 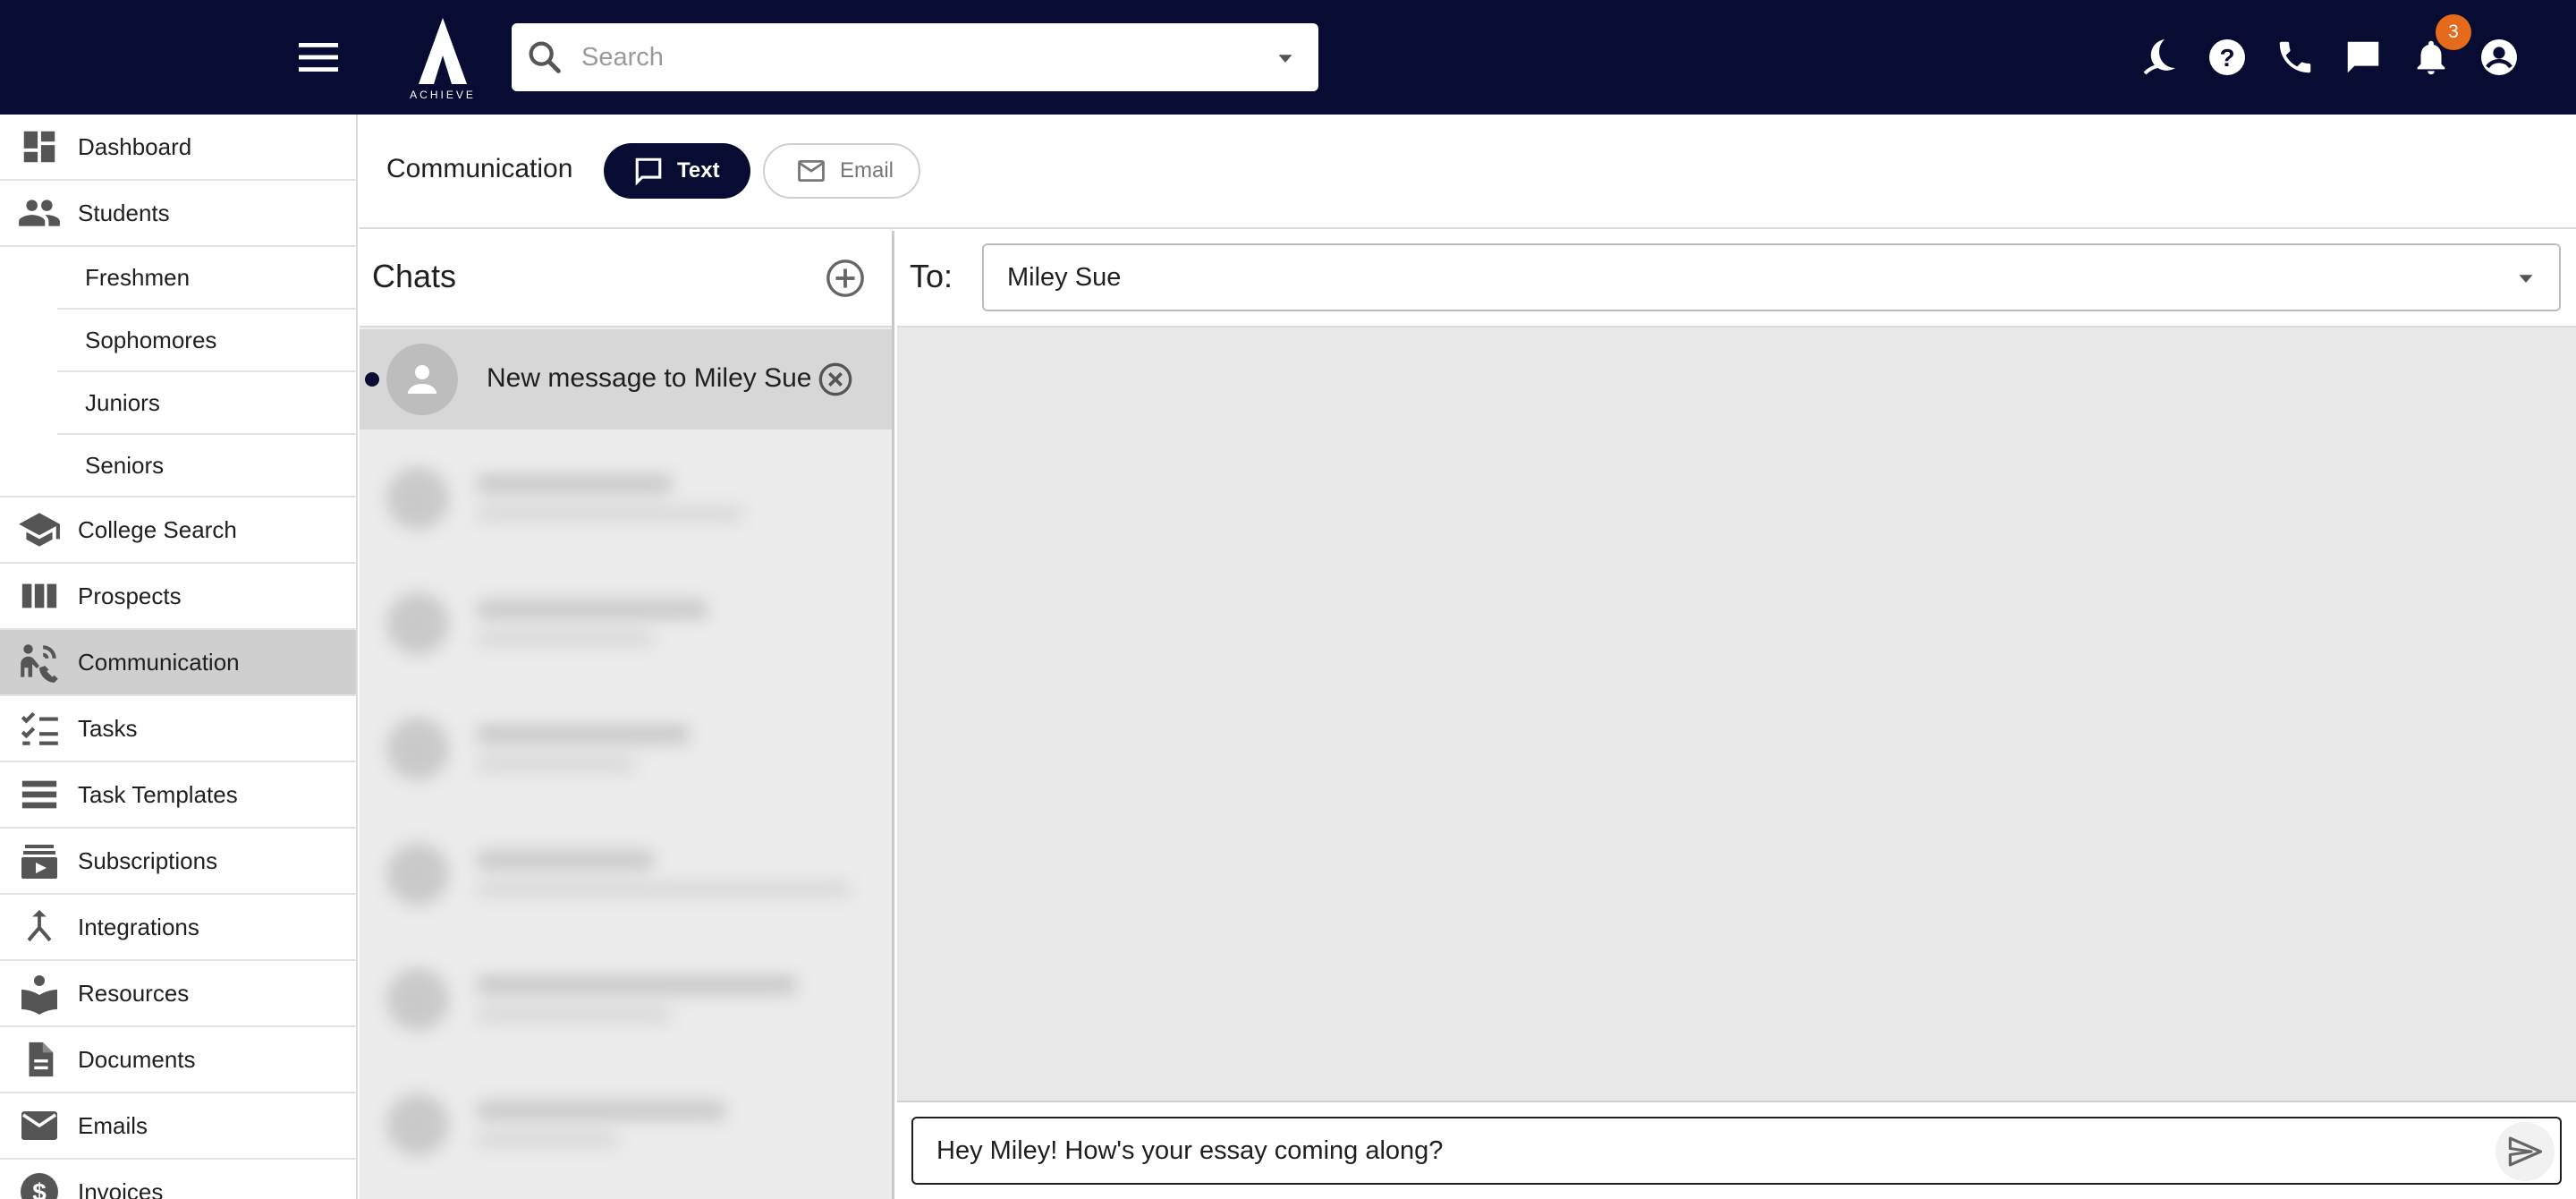 I want to click on columns-icon, so click(x=39, y=596).